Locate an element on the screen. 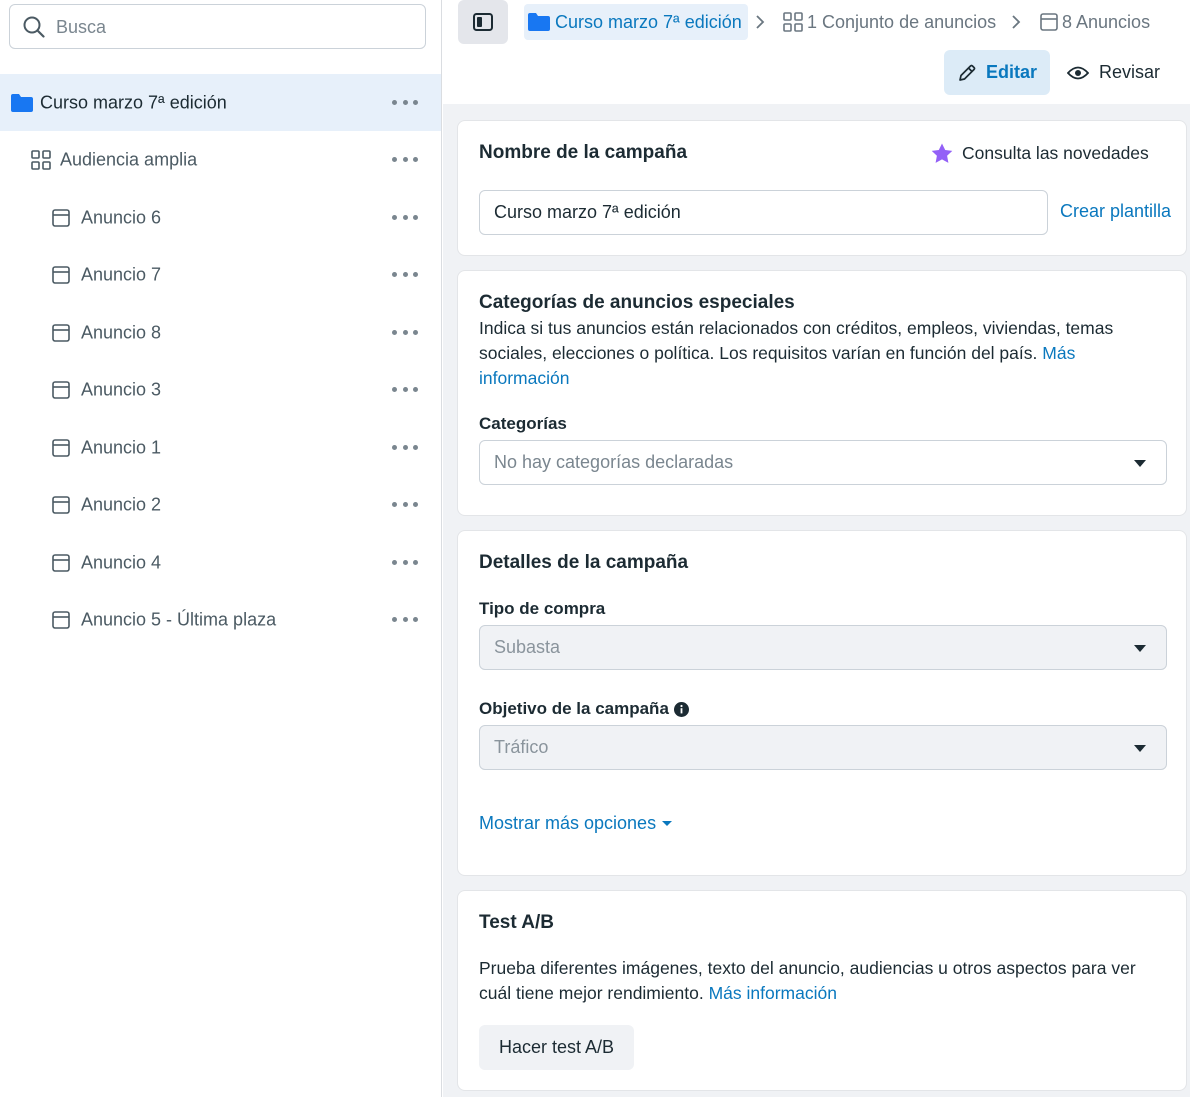 This screenshot has width=1190, height=1097. tree-item-ad: Anuncio 5 - Última plaza is located at coordinates (220, 619).